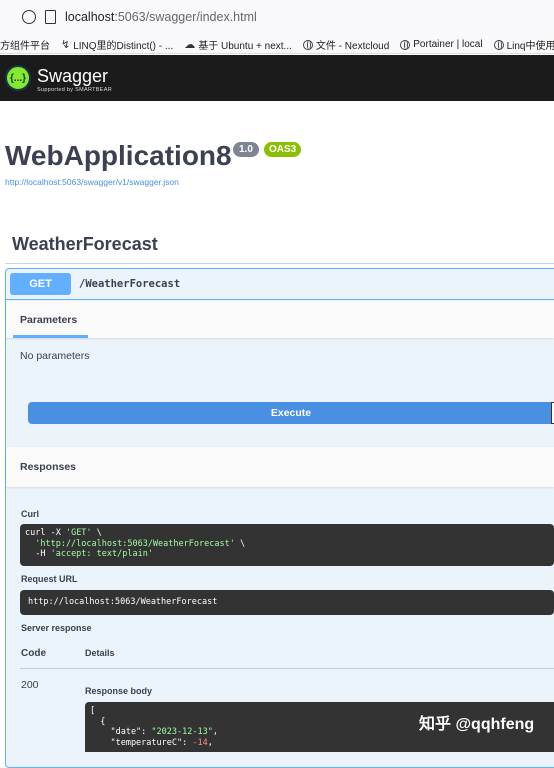  Describe the element at coordinates (18, 78) in the screenshot. I see `swagger-logo-icon: {...}` at that location.